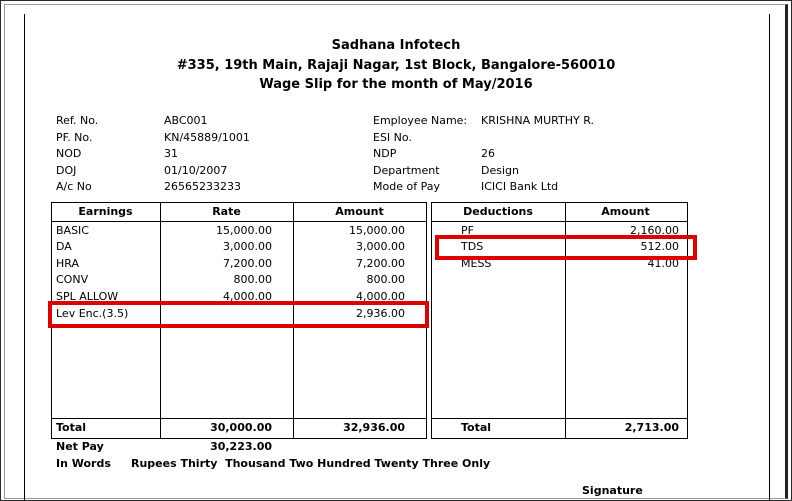  I want to click on department-label: Department, so click(406, 170).